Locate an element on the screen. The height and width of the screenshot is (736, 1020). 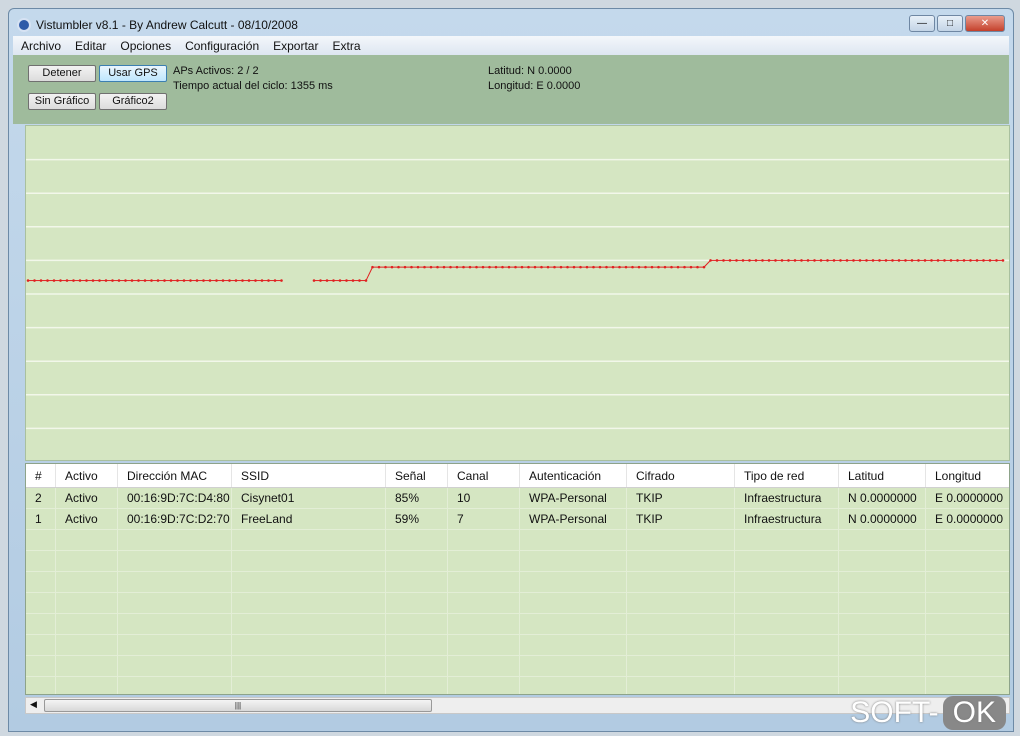
cell: Señal is located at coordinates (417, 475).